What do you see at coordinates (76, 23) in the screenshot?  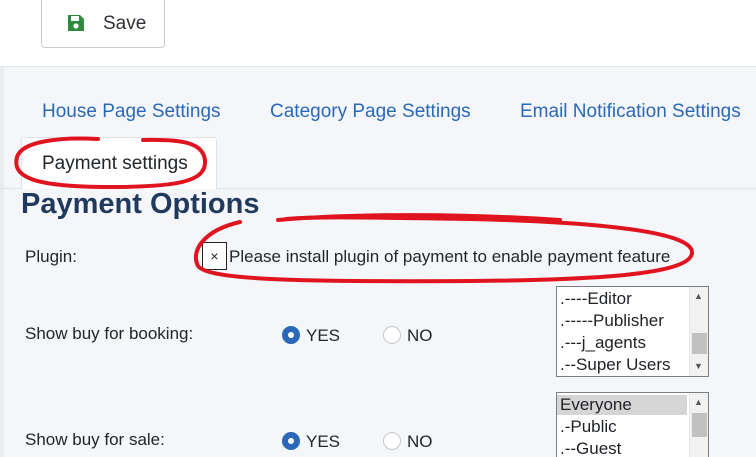 I see `floppy-disk-icon` at bounding box center [76, 23].